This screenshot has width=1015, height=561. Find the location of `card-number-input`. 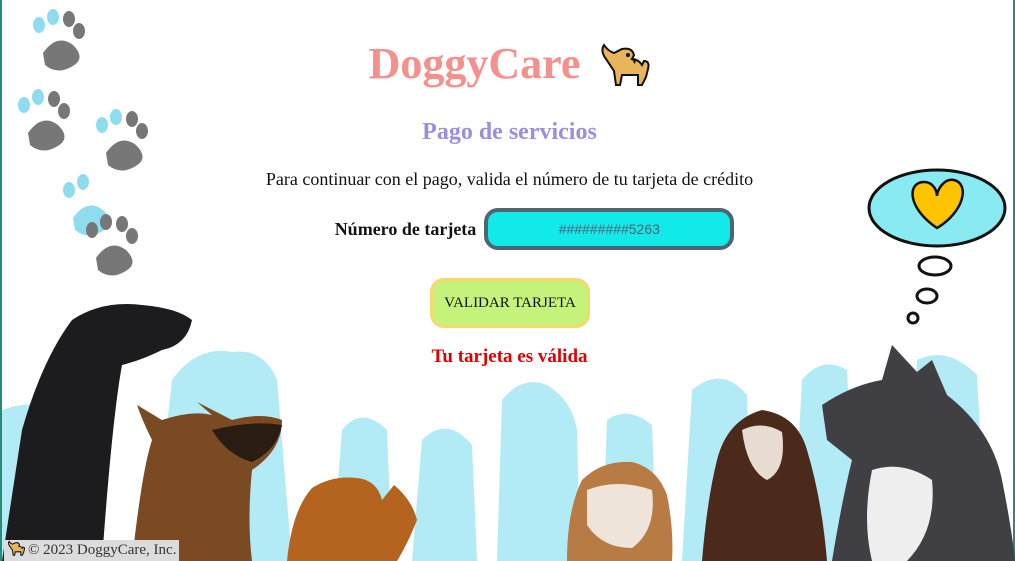

card-number-input is located at coordinates (609, 229).